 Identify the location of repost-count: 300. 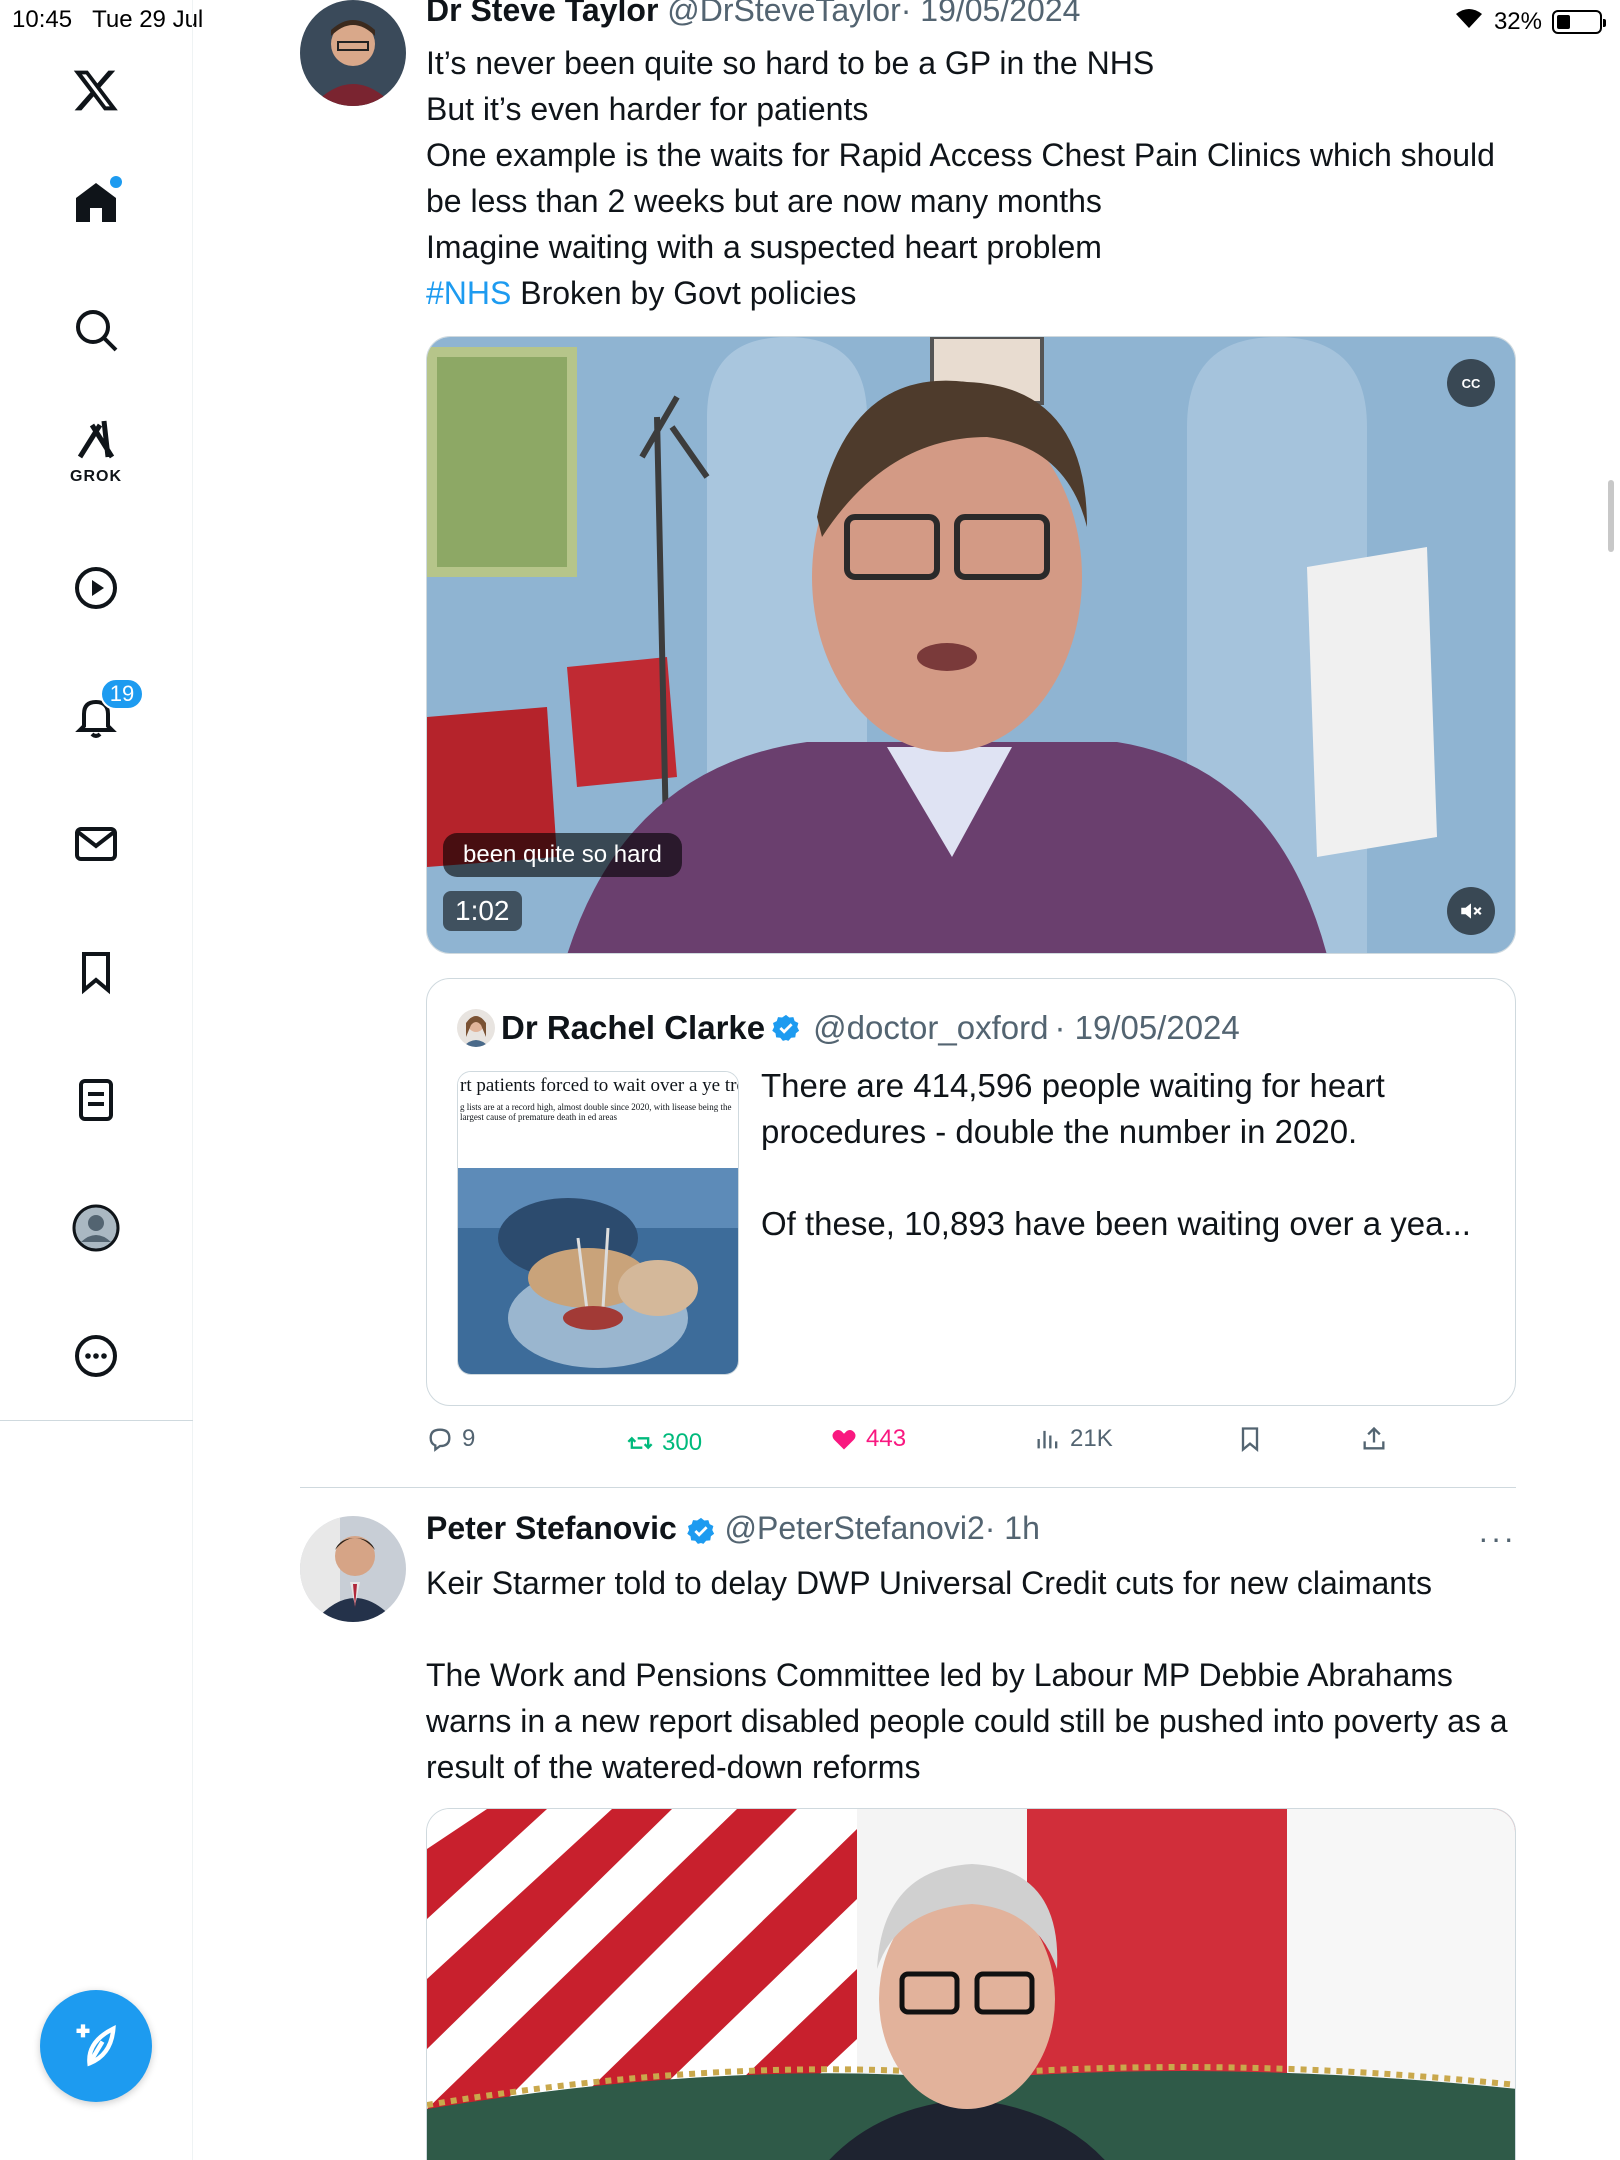
(682, 1442).